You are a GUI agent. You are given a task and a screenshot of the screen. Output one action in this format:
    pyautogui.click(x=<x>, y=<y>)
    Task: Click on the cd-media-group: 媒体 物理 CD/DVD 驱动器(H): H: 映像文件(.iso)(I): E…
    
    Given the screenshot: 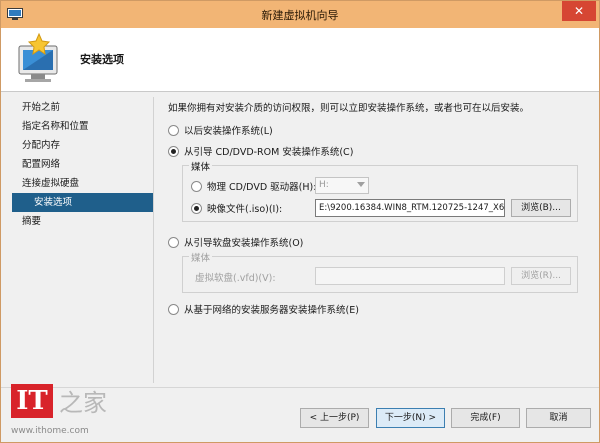 What is the action you would take?
    pyautogui.click(x=380, y=190)
    